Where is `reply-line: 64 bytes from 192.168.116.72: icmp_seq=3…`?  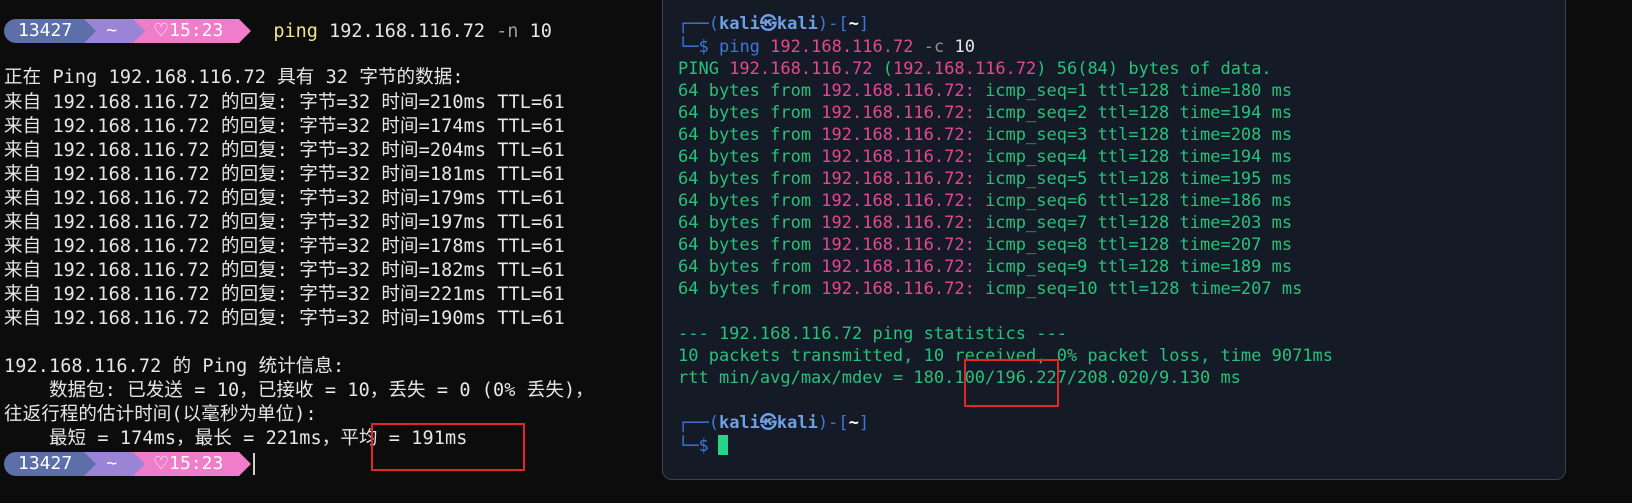 reply-line: 64 bytes from 192.168.116.72: icmp_seq=3… is located at coordinates (985, 135).